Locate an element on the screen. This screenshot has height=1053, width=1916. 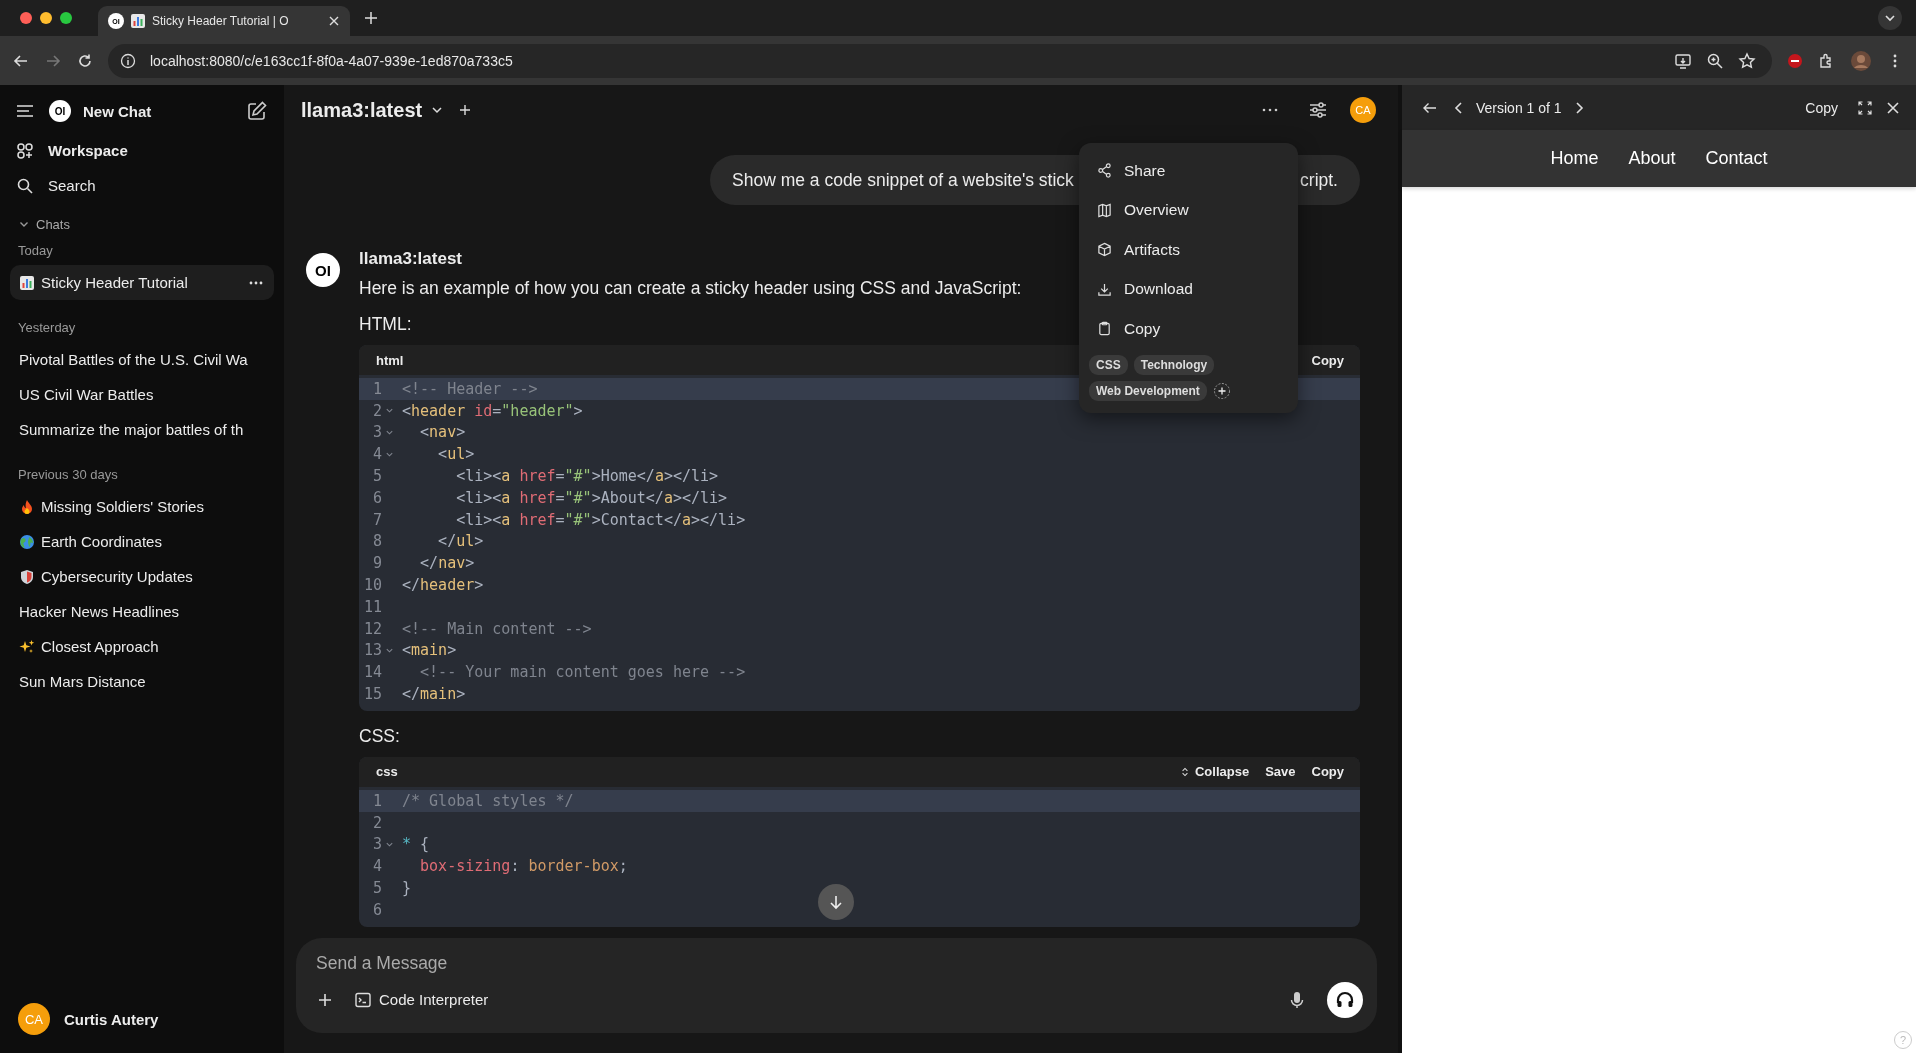
code-line: </ul> is located at coordinates (460, 541).